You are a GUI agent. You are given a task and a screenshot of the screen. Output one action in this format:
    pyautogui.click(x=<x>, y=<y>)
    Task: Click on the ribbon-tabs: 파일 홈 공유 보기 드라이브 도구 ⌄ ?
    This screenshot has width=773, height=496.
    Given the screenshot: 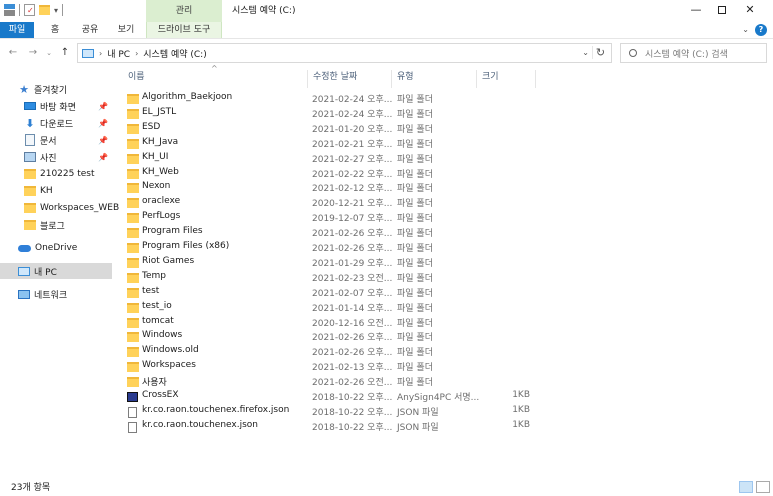 What is the action you would take?
    pyautogui.click(x=386, y=30)
    